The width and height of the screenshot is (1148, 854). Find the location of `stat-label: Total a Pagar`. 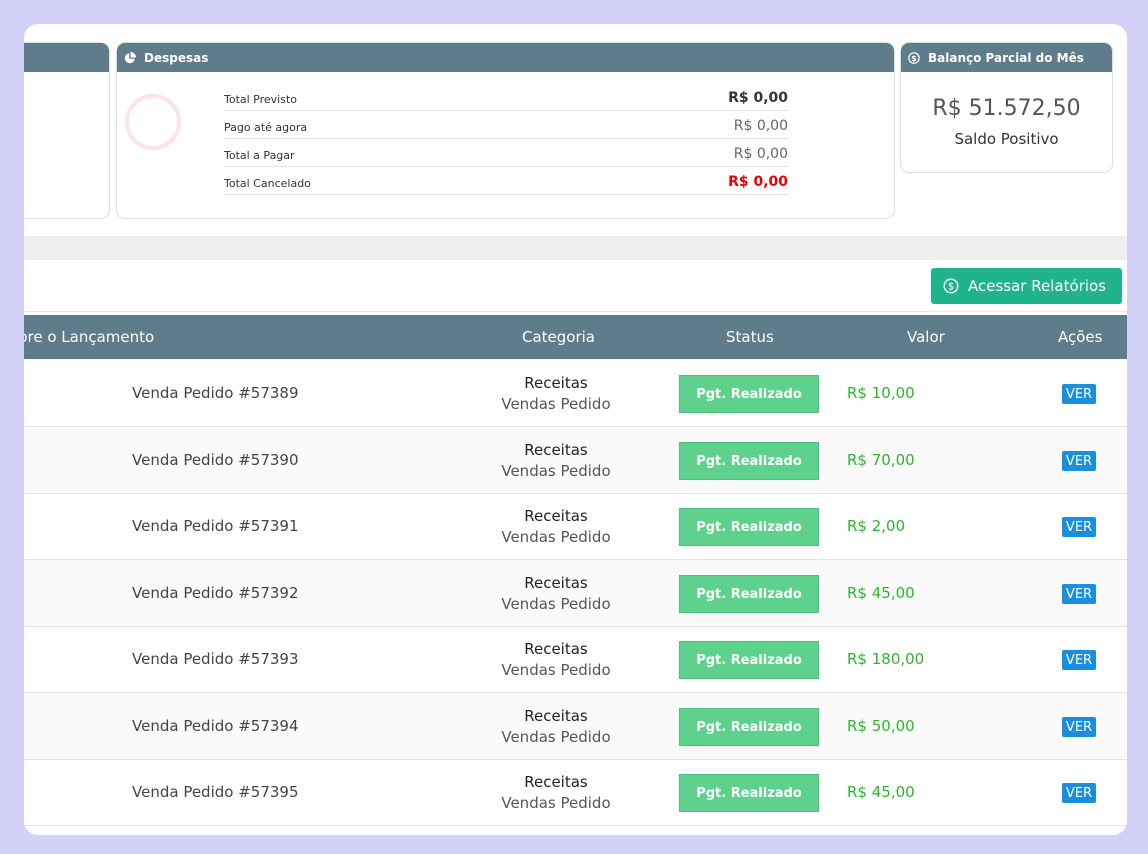

stat-label: Total a Pagar is located at coordinates (259, 155).